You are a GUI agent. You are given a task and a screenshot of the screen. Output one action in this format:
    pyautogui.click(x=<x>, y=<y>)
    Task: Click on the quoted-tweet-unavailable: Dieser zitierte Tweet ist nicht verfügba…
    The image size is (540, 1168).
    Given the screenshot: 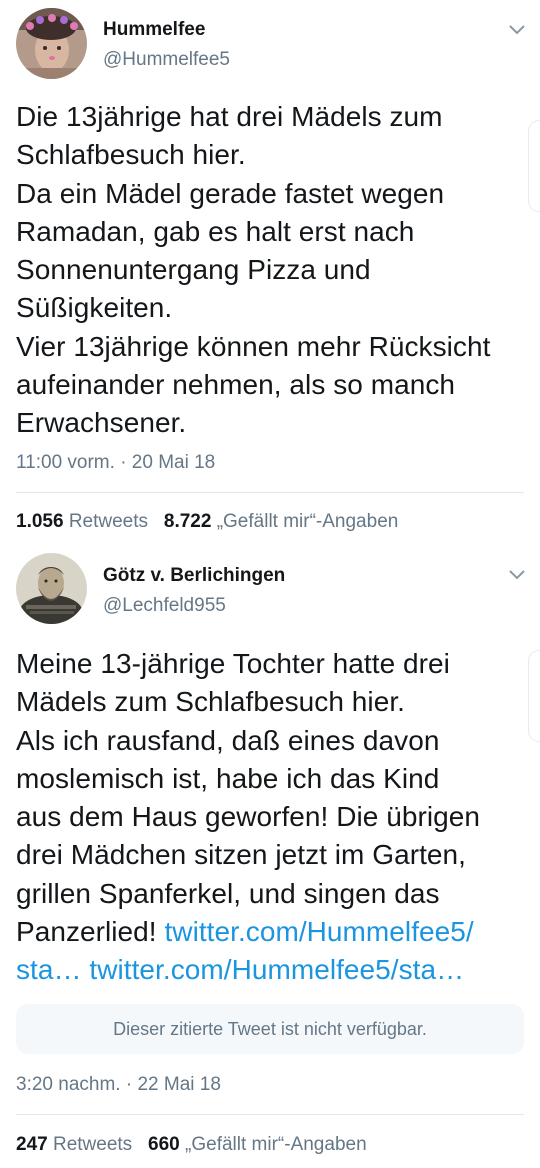 What is the action you would take?
    pyautogui.click(x=270, y=1029)
    